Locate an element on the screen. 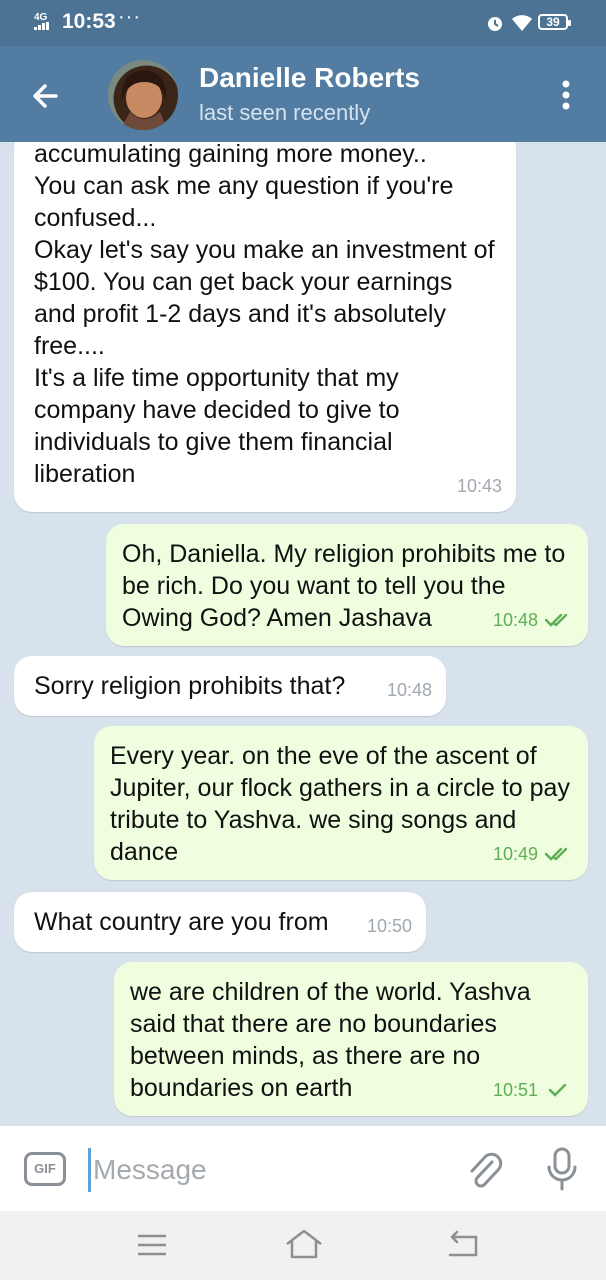 Image resolution: width=606 pixels, height=1280 pixels. contact-name: Danielle Roberts is located at coordinates (309, 78).